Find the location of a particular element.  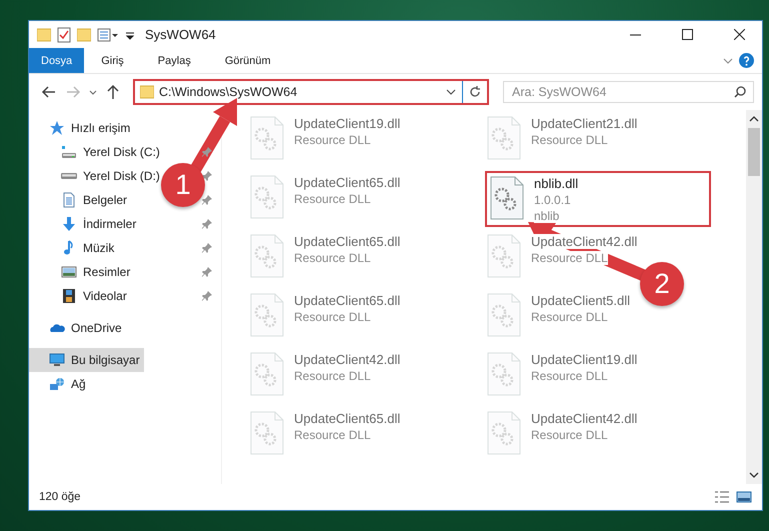

sidebar-item: Ağ is located at coordinates (59, 384).